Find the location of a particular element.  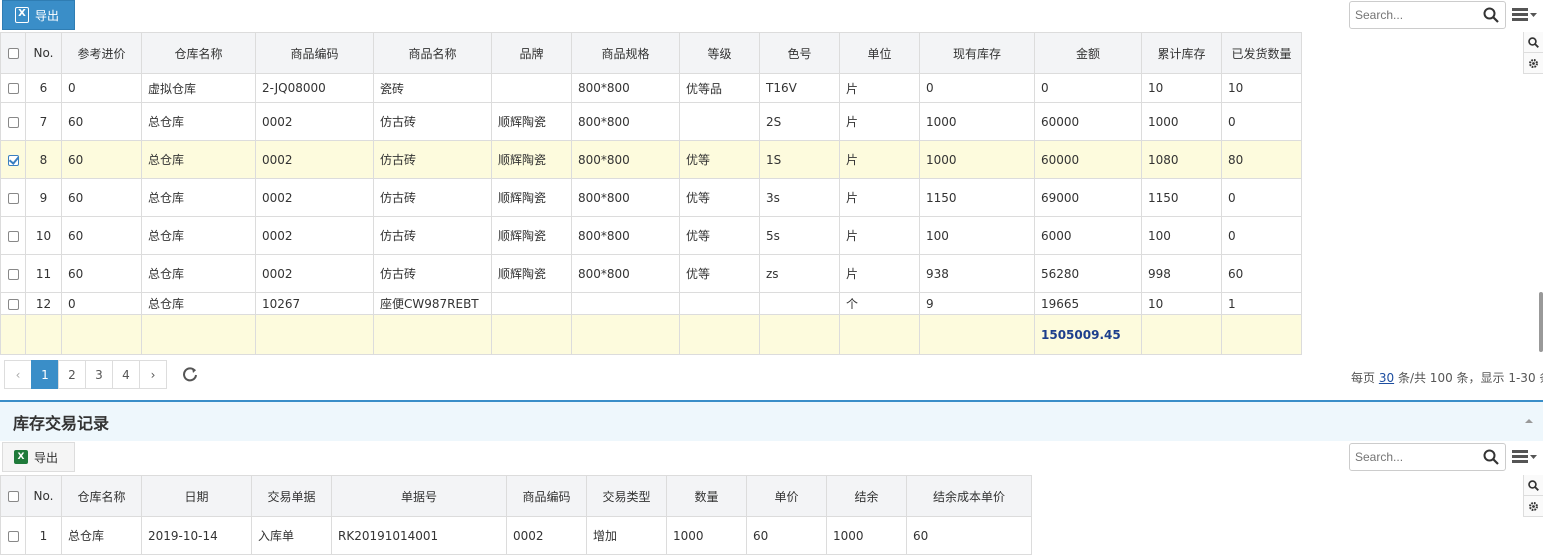

table-cell: RK20191014001 is located at coordinates (419, 535).